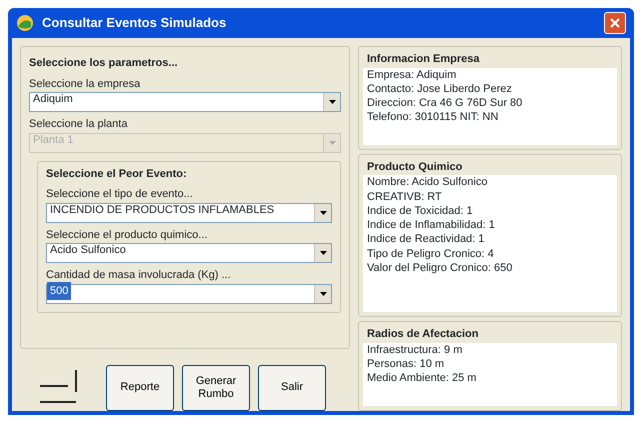 Image resolution: width=642 pixels, height=425 pixels. What do you see at coordinates (431, 253) in the screenshot?
I see `info-line: Tipo de Peligro Cronico: 4` at bounding box center [431, 253].